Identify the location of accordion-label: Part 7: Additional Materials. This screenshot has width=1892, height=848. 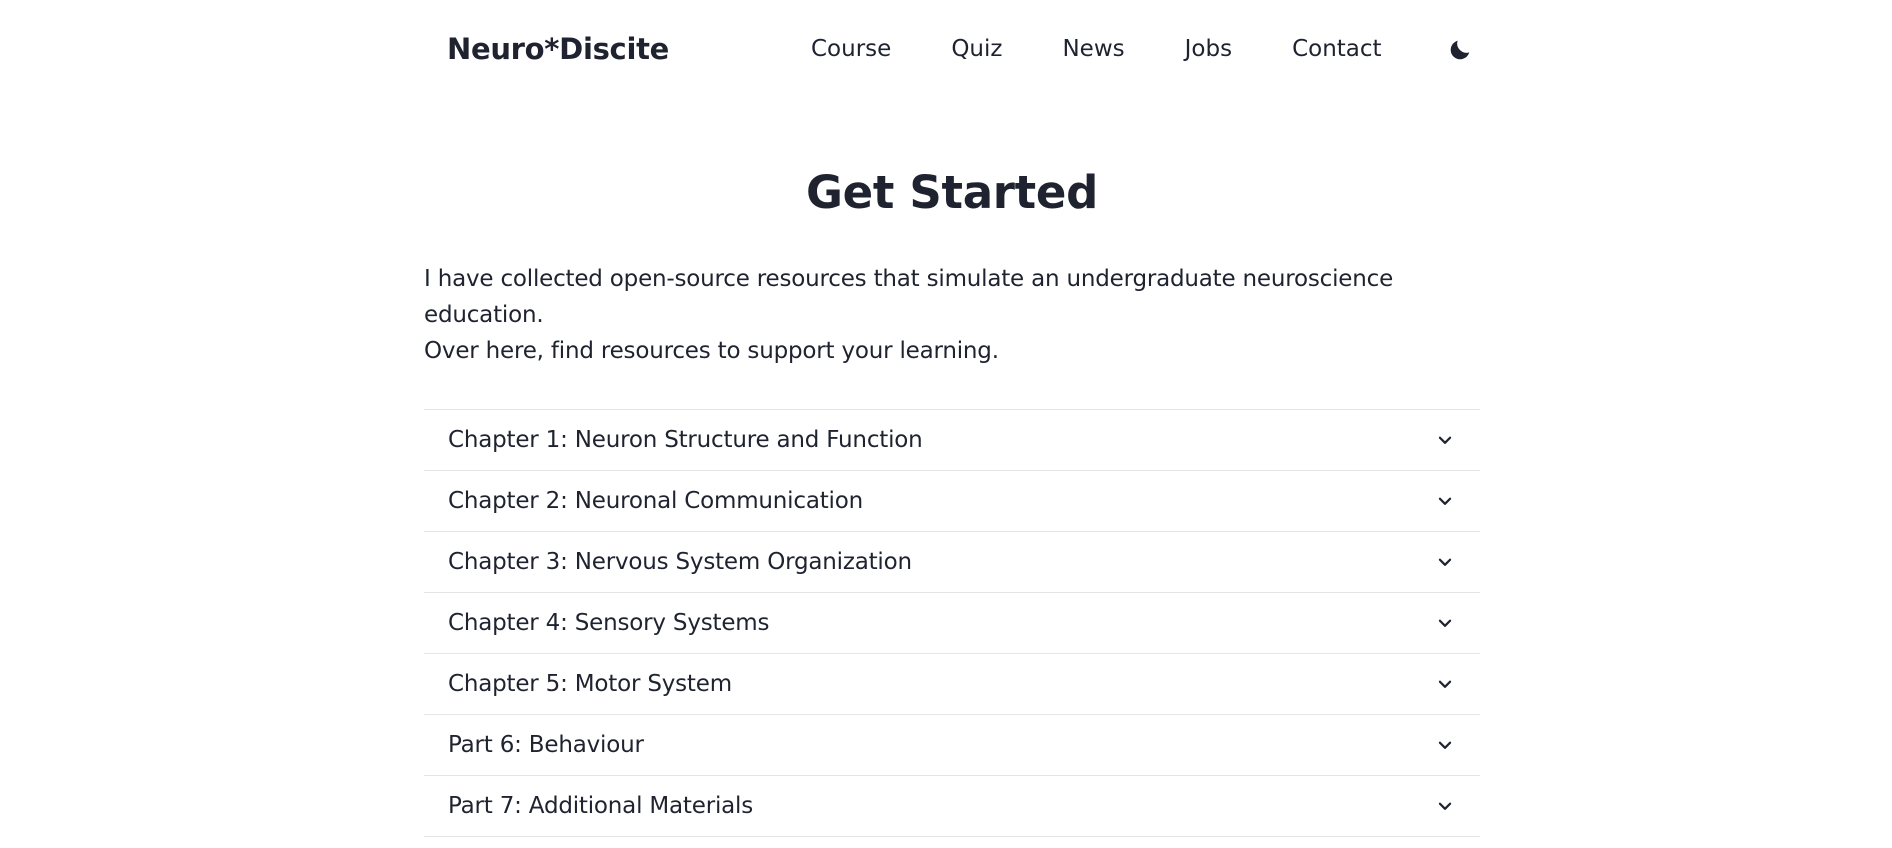
(601, 806).